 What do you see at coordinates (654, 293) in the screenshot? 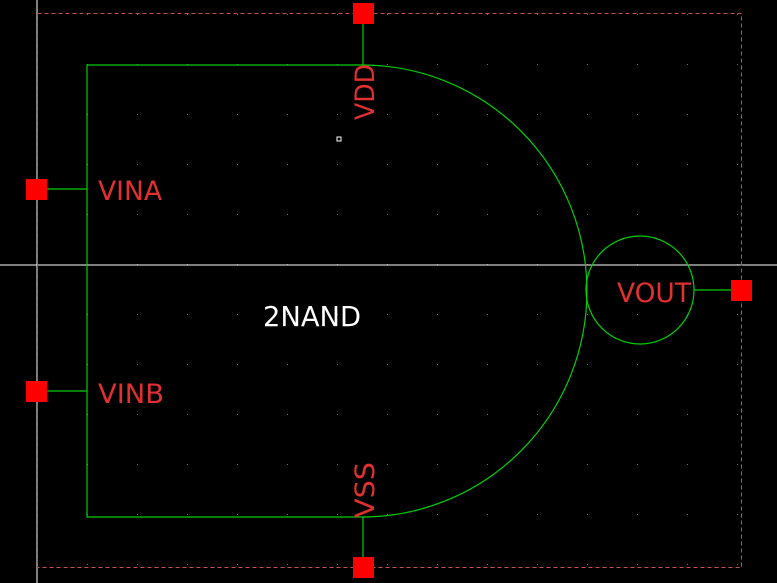
I see `vout-label: VOUT` at bounding box center [654, 293].